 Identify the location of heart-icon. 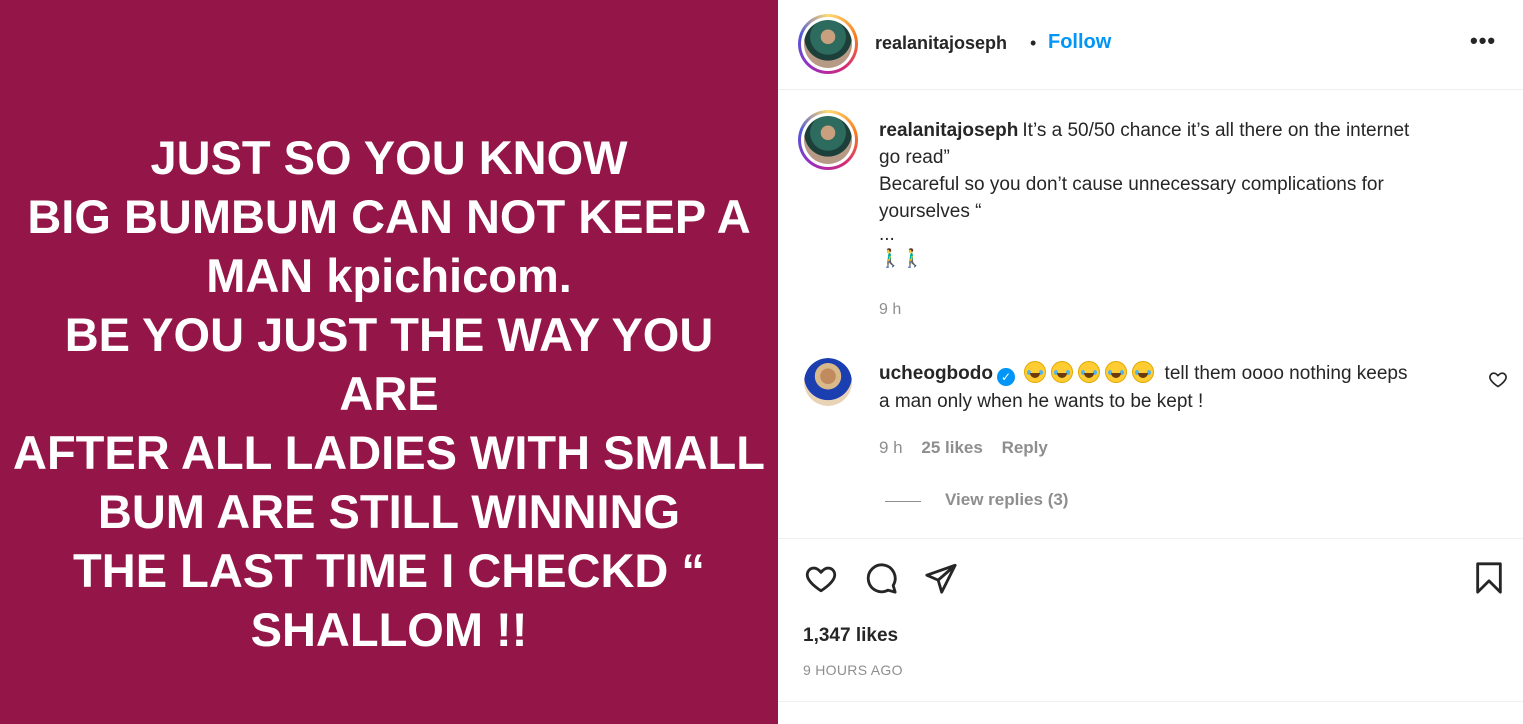
(821, 578).